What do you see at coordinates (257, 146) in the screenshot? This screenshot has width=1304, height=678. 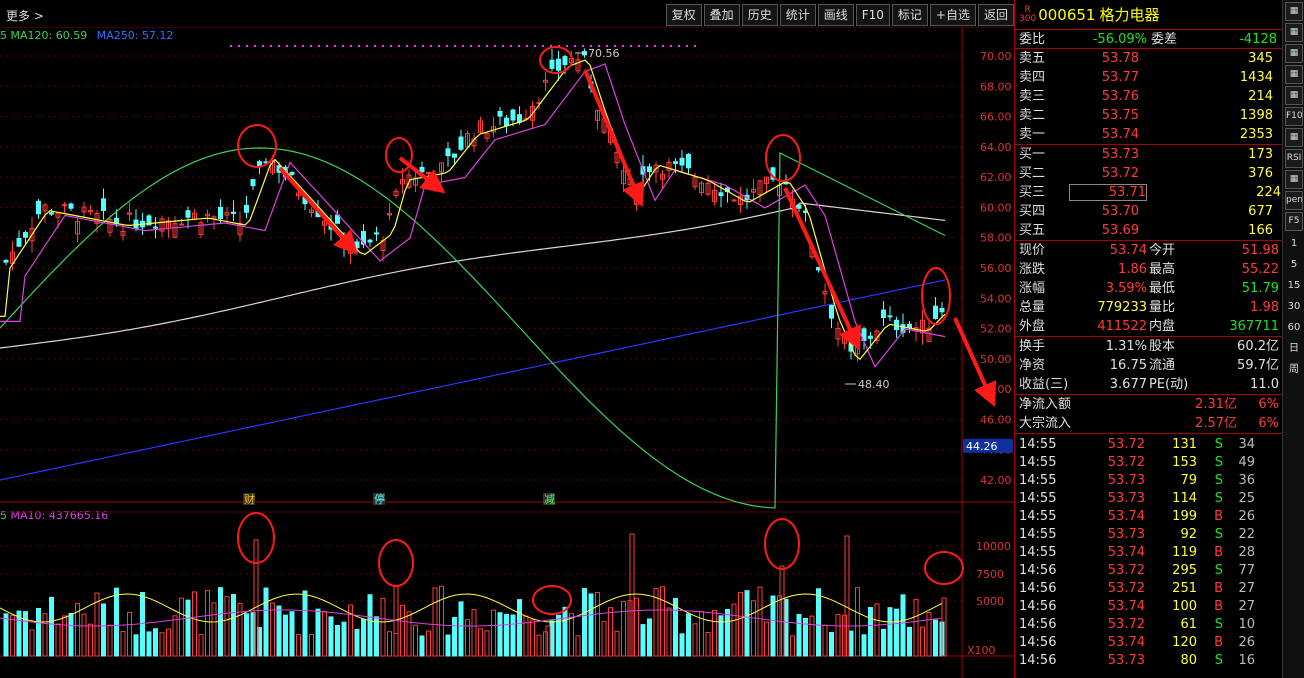 I see `annotation-circle` at bounding box center [257, 146].